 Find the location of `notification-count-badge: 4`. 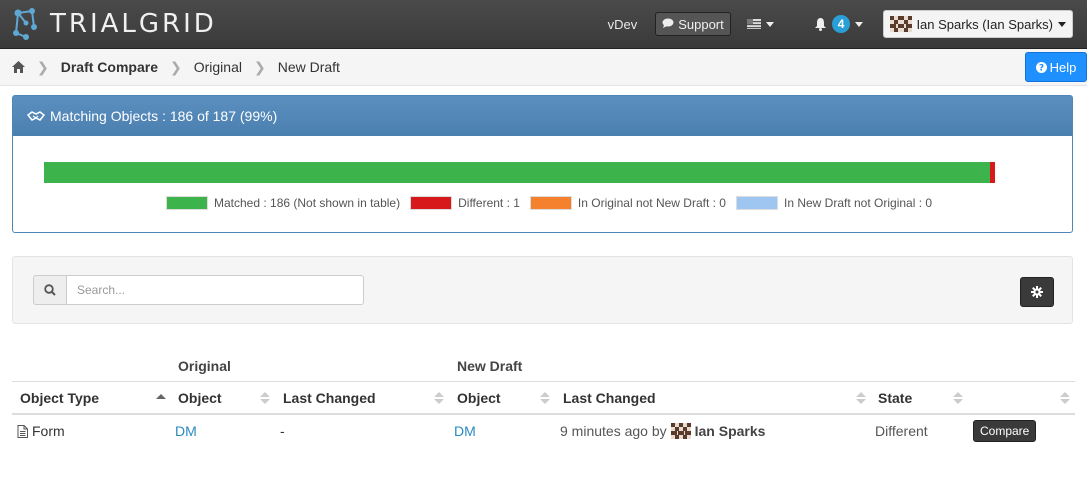

notification-count-badge: 4 is located at coordinates (841, 24).